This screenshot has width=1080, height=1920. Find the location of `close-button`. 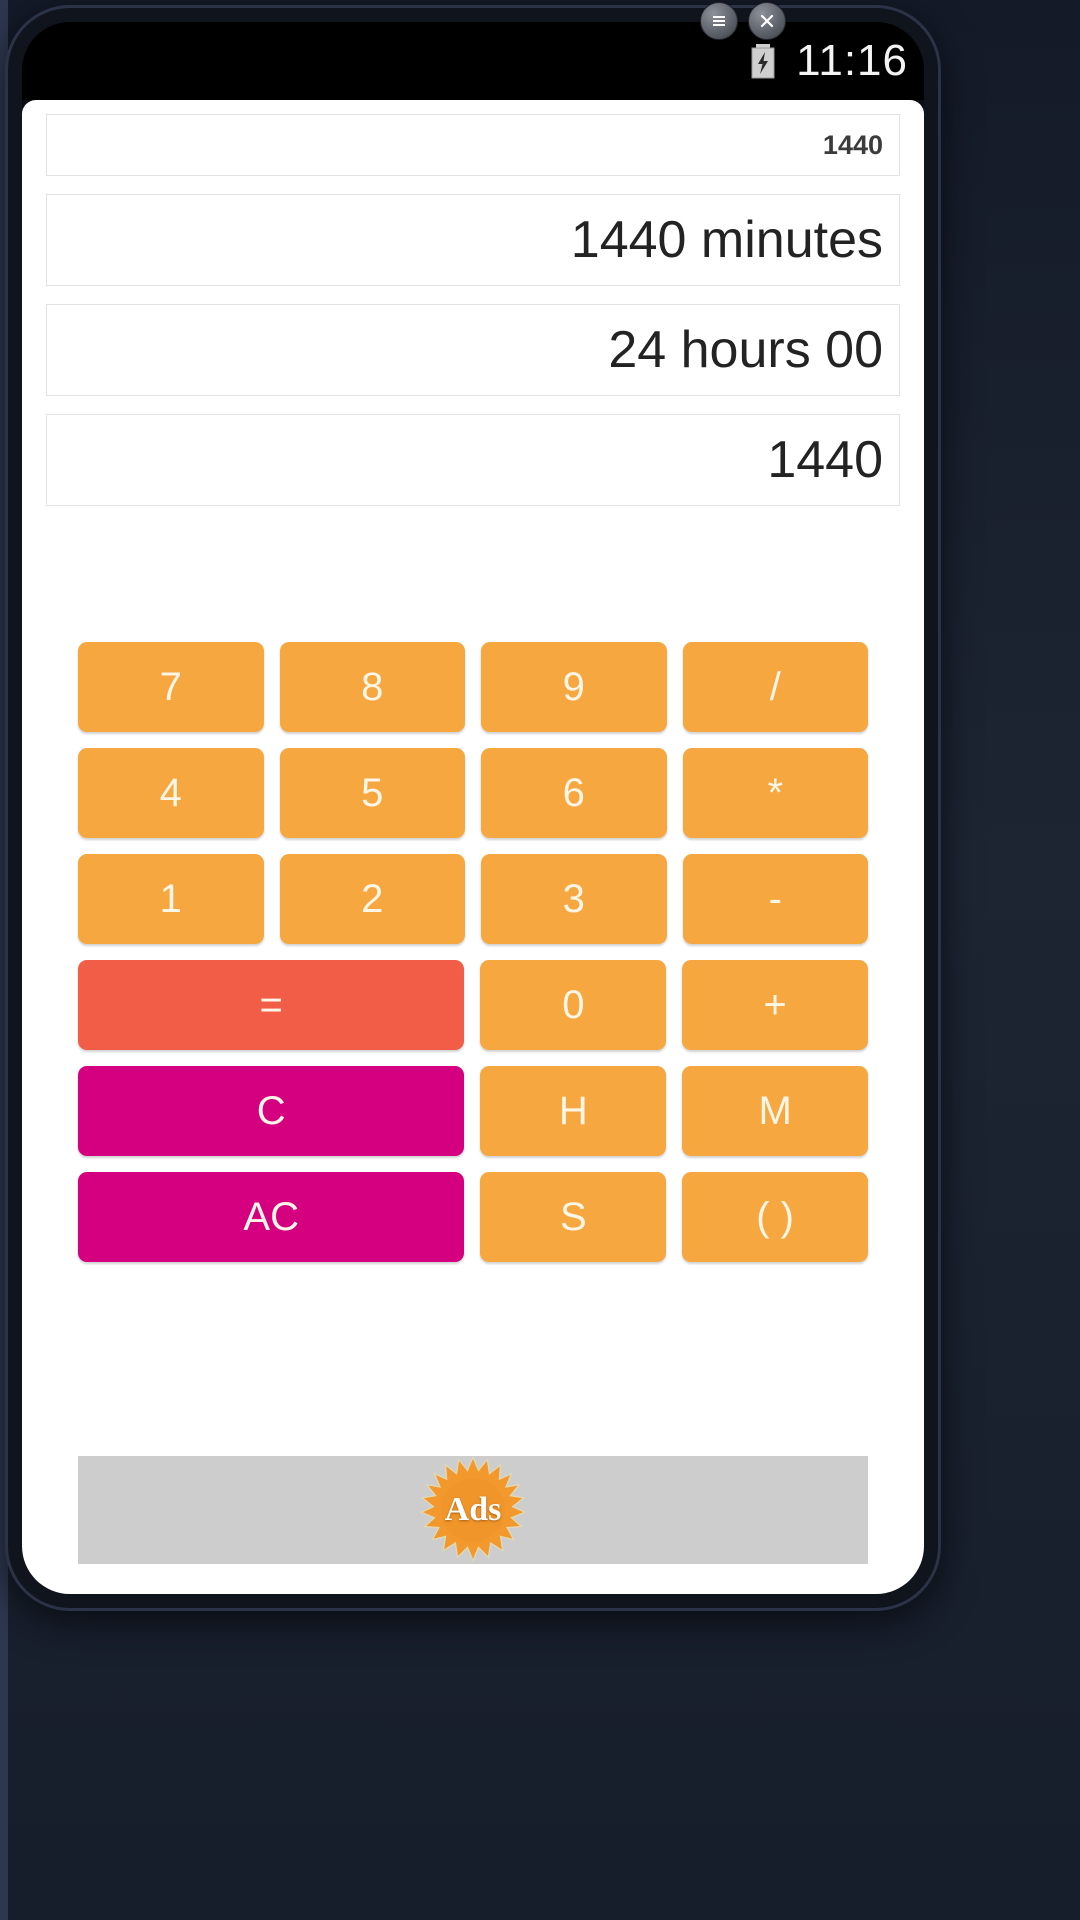

close-button is located at coordinates (767, 21).